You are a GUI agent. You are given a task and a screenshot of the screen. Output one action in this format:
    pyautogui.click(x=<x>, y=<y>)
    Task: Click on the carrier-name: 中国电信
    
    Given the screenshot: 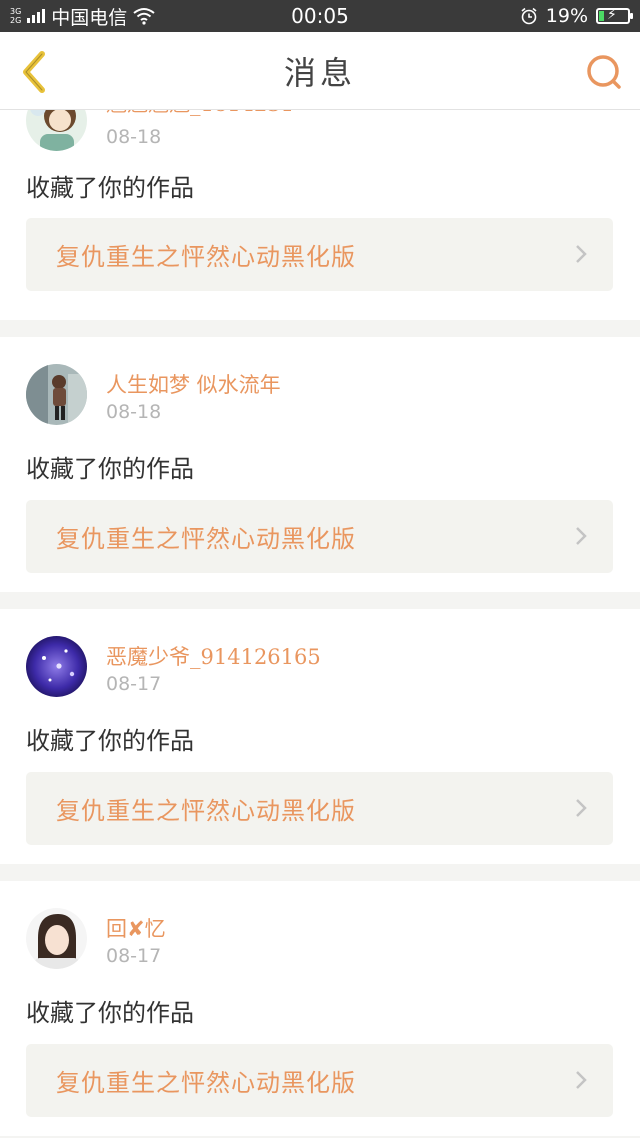 What is the action you would take?
    pyautogui.click(x=89, y=17)
    